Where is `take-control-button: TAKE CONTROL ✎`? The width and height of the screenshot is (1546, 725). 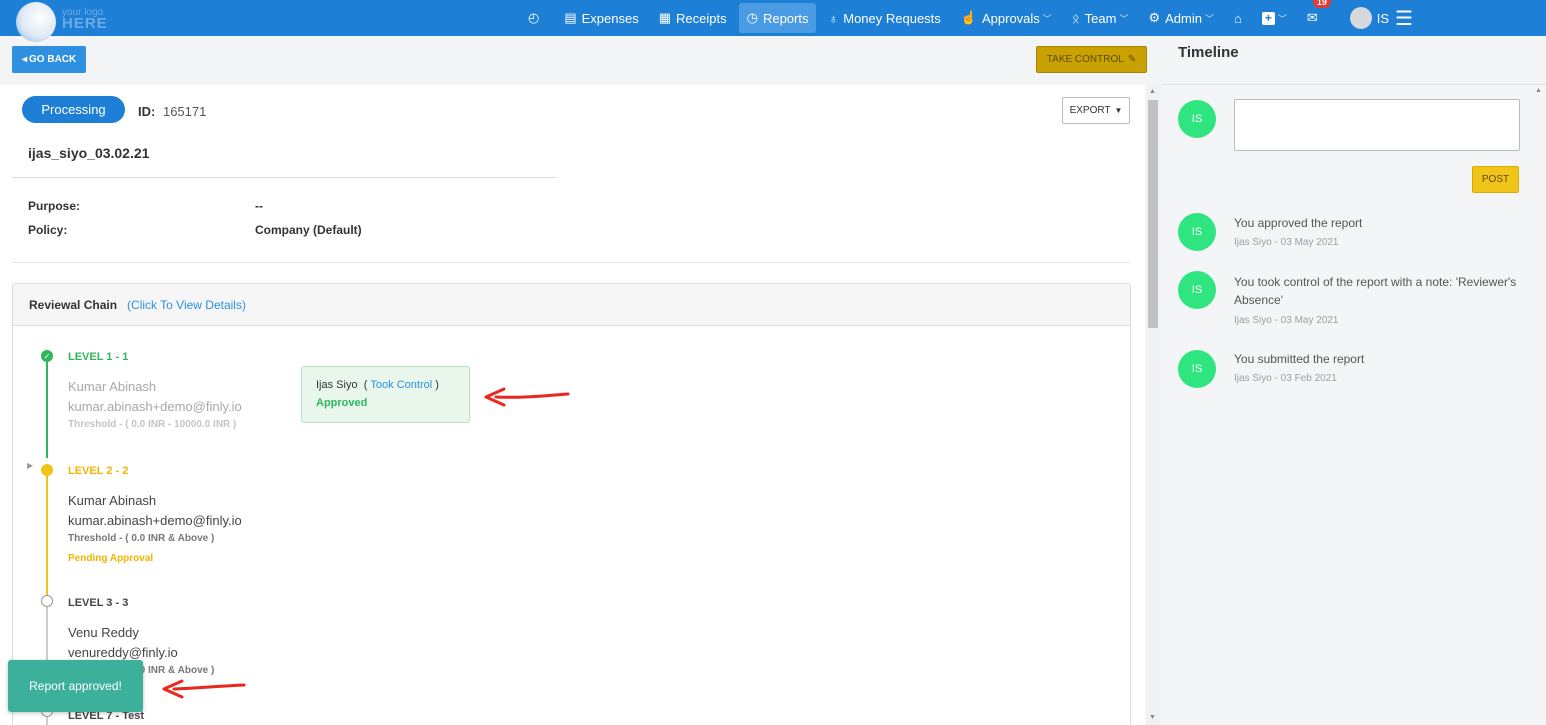
take-control-button: TAKE CONTROL ✎ is located at coordinates (1091, 59).